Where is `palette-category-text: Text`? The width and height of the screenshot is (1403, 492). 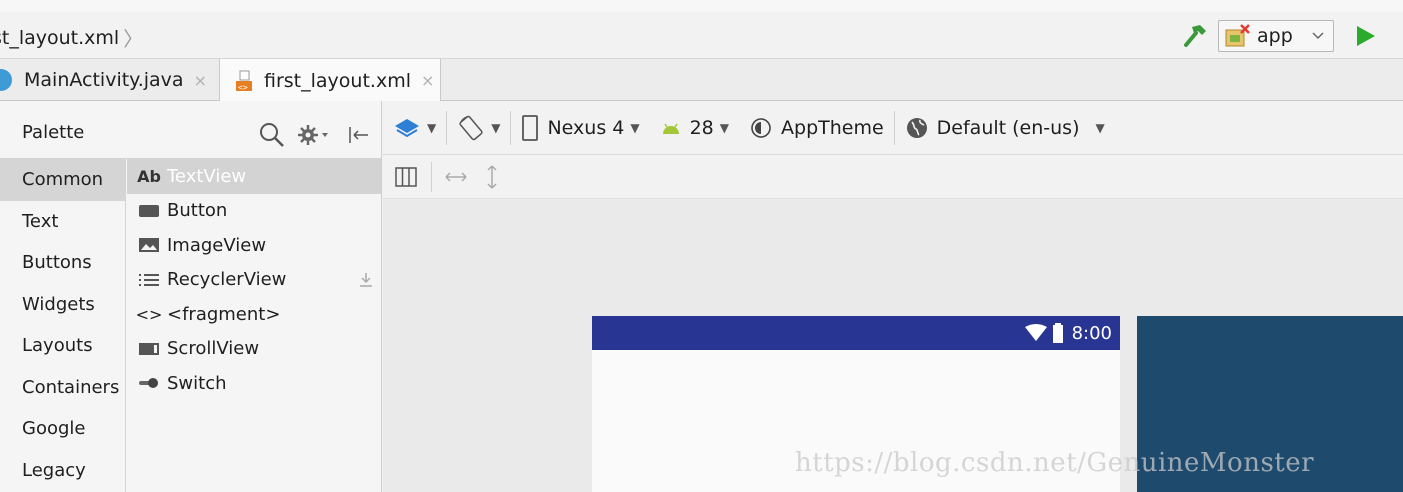 palette-category-text: Text is located at coordinates (62, 222).